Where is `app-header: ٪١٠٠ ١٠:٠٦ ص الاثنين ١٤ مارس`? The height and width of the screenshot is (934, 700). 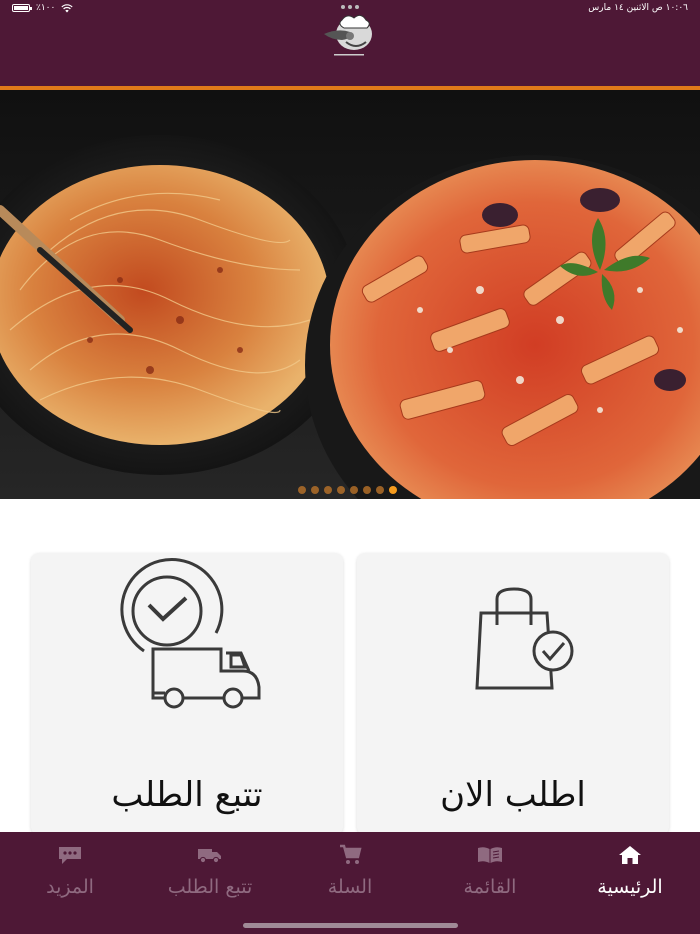 app-header: ٪١٠٠ ١٠:٠٦ ص الاثنين ١٤ مارس is located at coordinates (350, 43).